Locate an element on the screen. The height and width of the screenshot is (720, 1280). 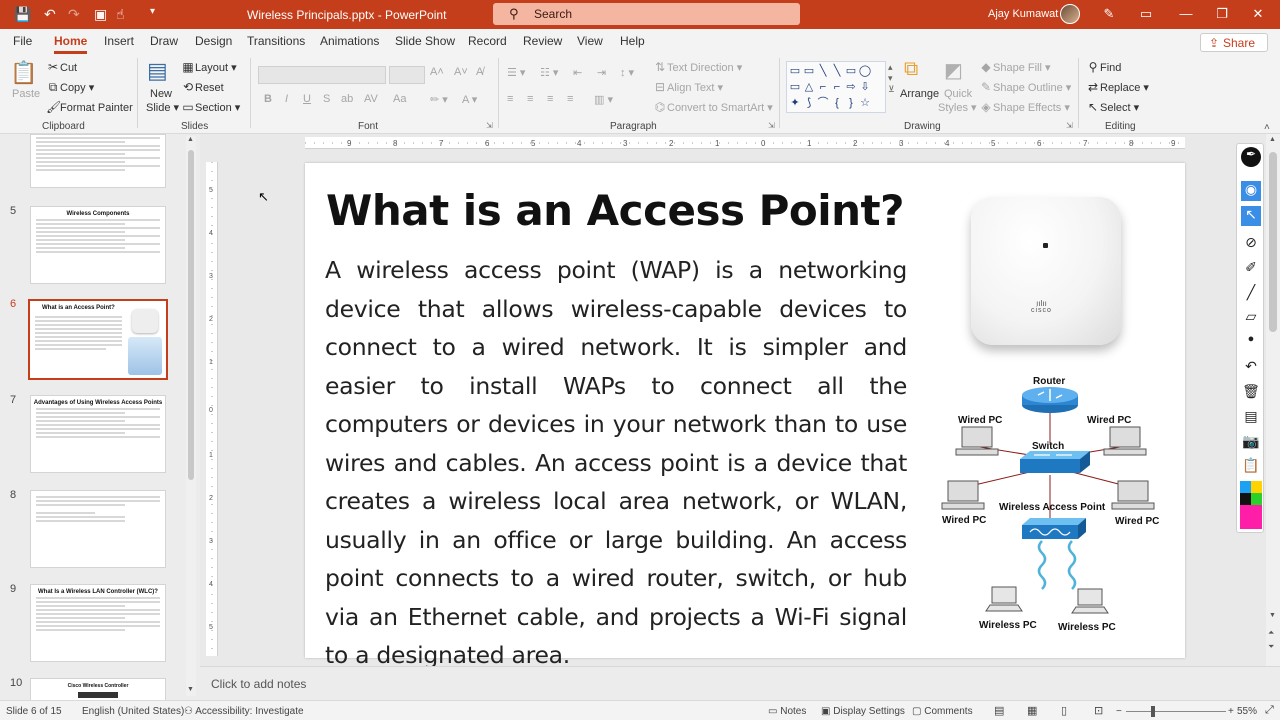
qat-more-icon: ▾ is located at coordinates (152, 11).